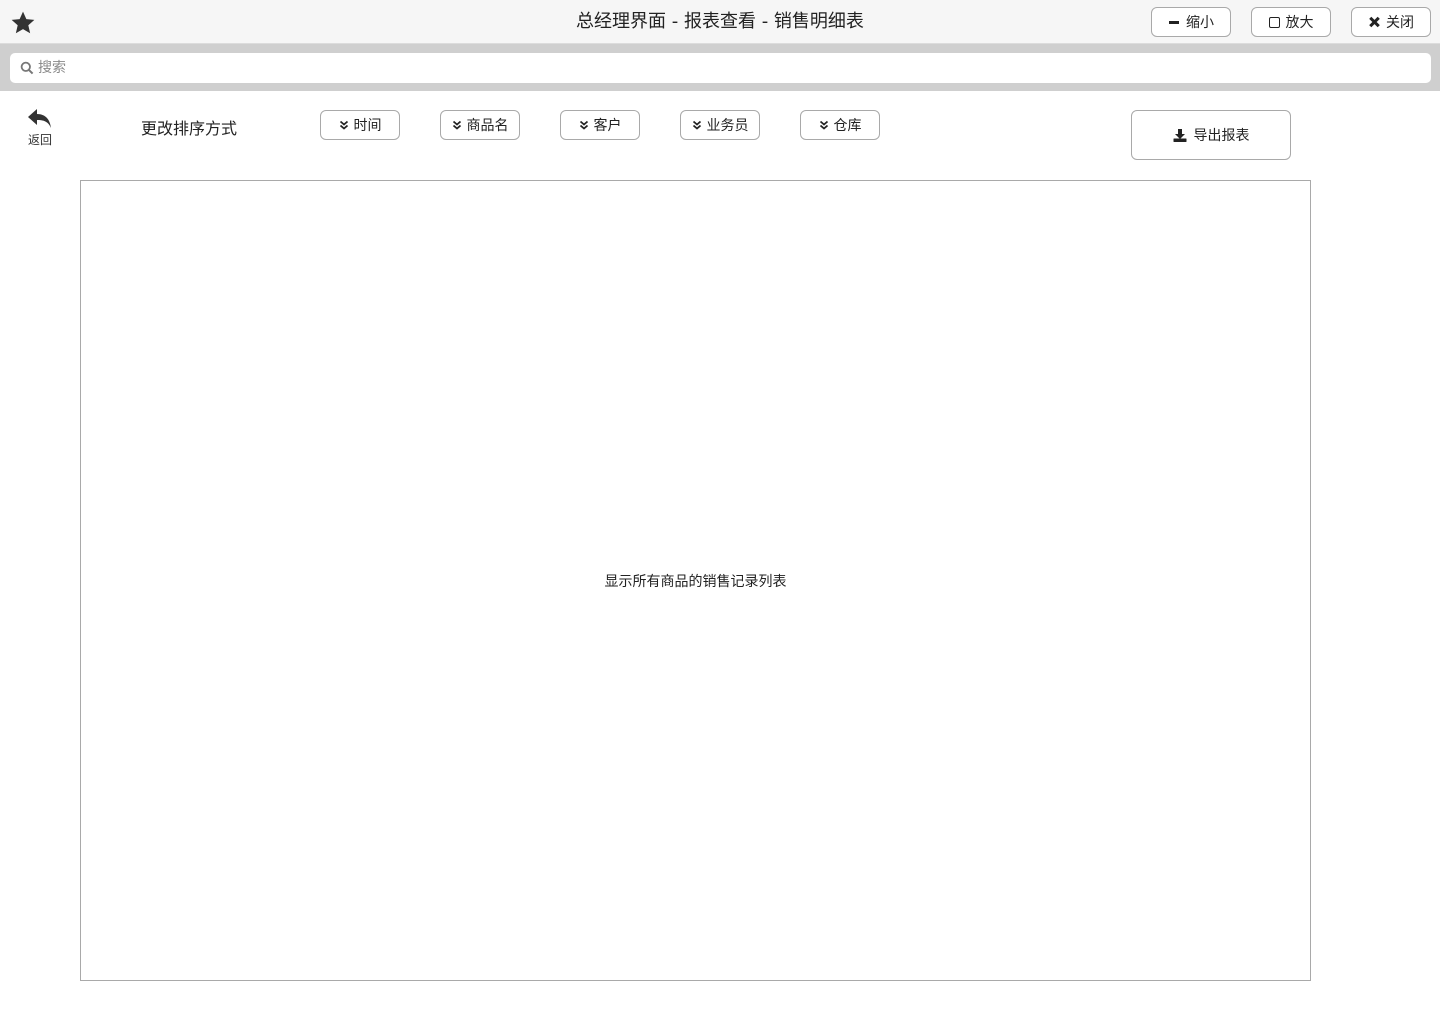 The image size is (1440, 1024). I want to click on export-report-button: 导出报表, so click(1211, 135).